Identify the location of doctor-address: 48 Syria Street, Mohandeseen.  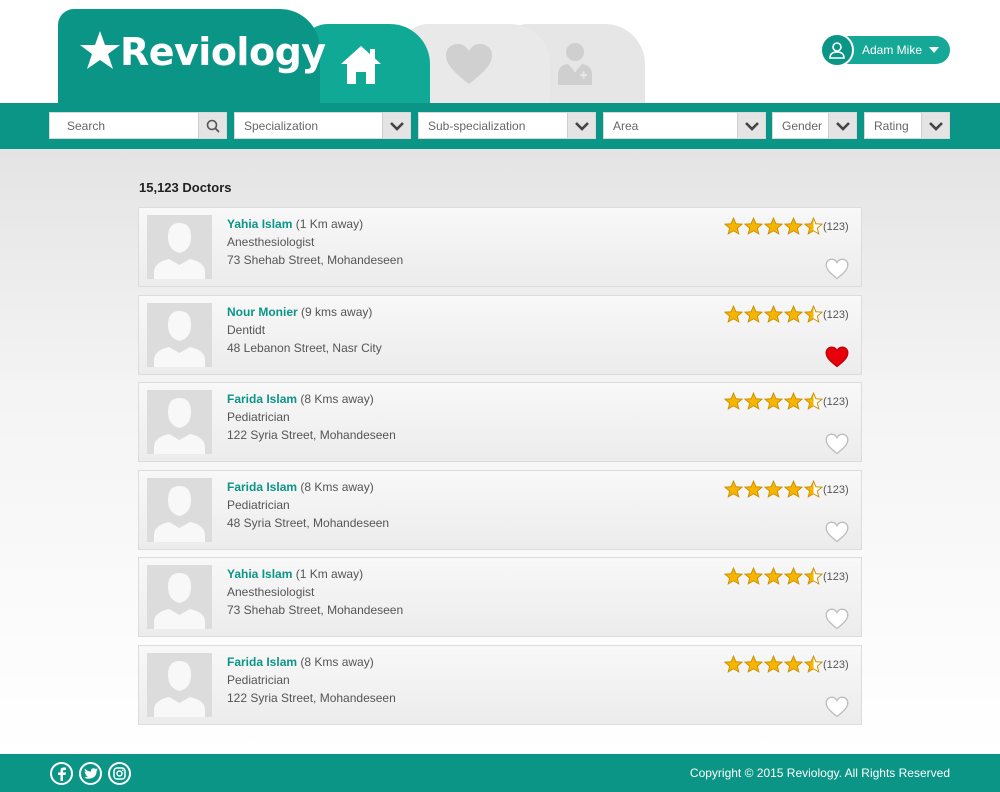
(308, 523).